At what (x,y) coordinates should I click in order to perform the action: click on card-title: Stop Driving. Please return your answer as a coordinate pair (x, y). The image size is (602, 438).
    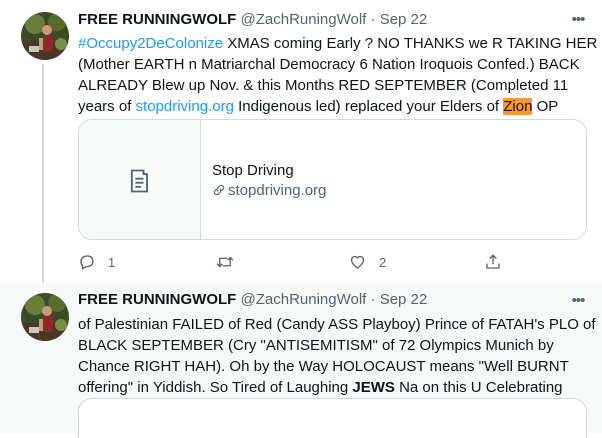
    Looking at the image, I should click on (253, 170).